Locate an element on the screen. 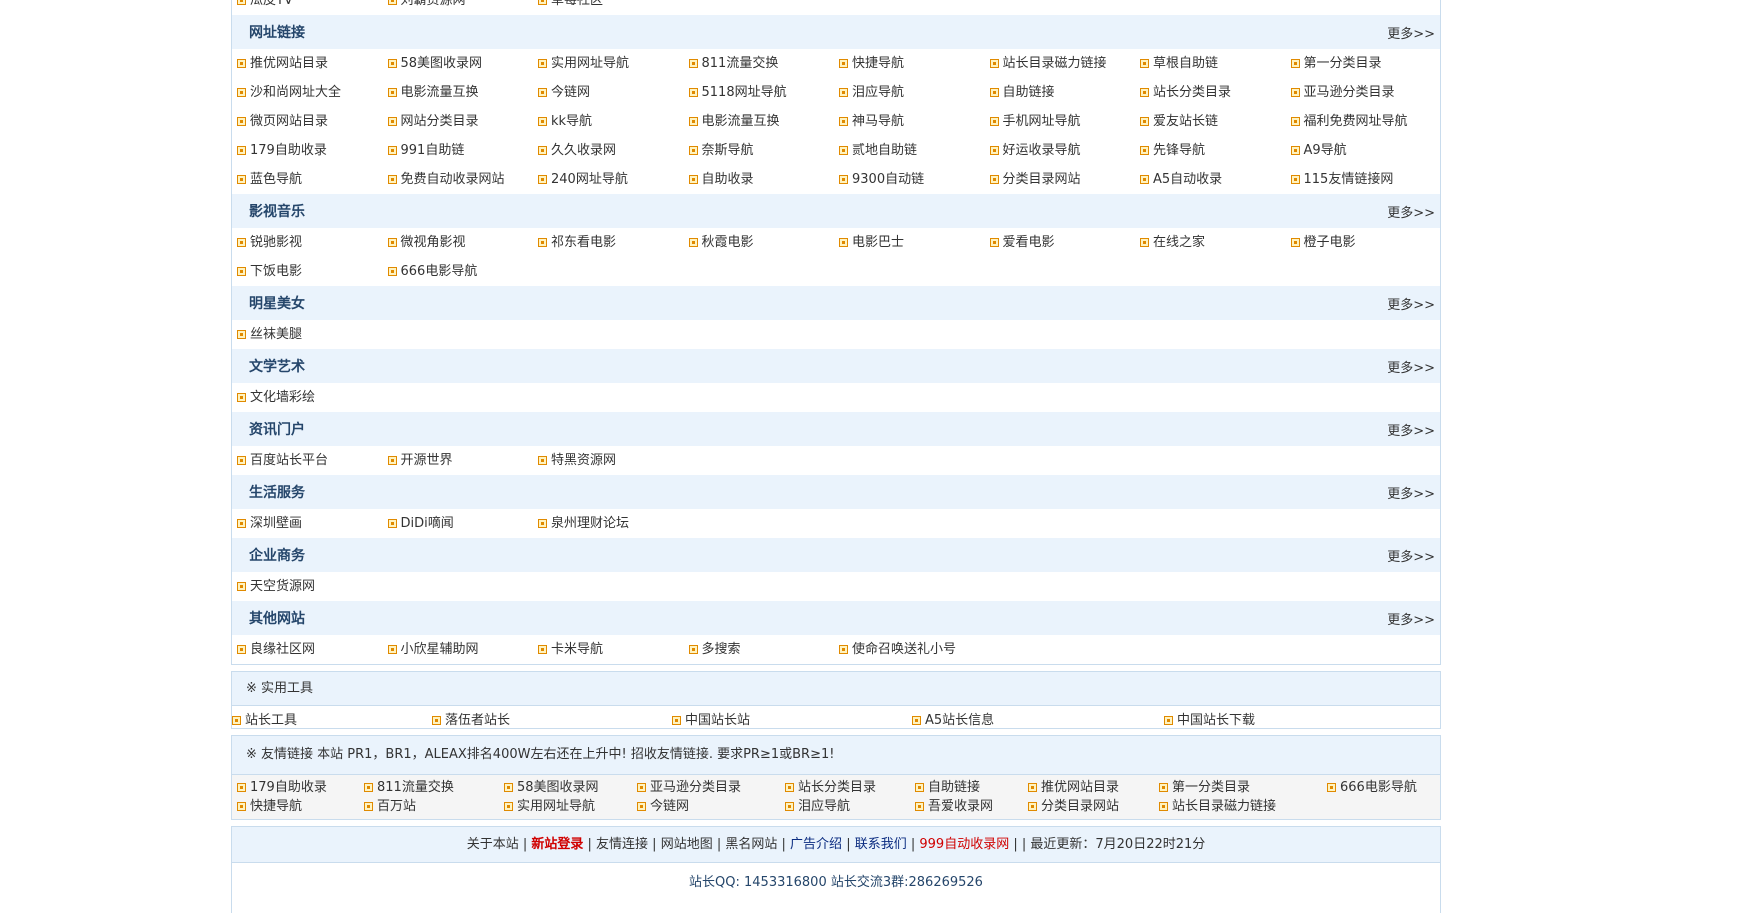 This screenshot has width=1751, height=919. site-link: 卡米导航 is located at coordinates (613, 649).